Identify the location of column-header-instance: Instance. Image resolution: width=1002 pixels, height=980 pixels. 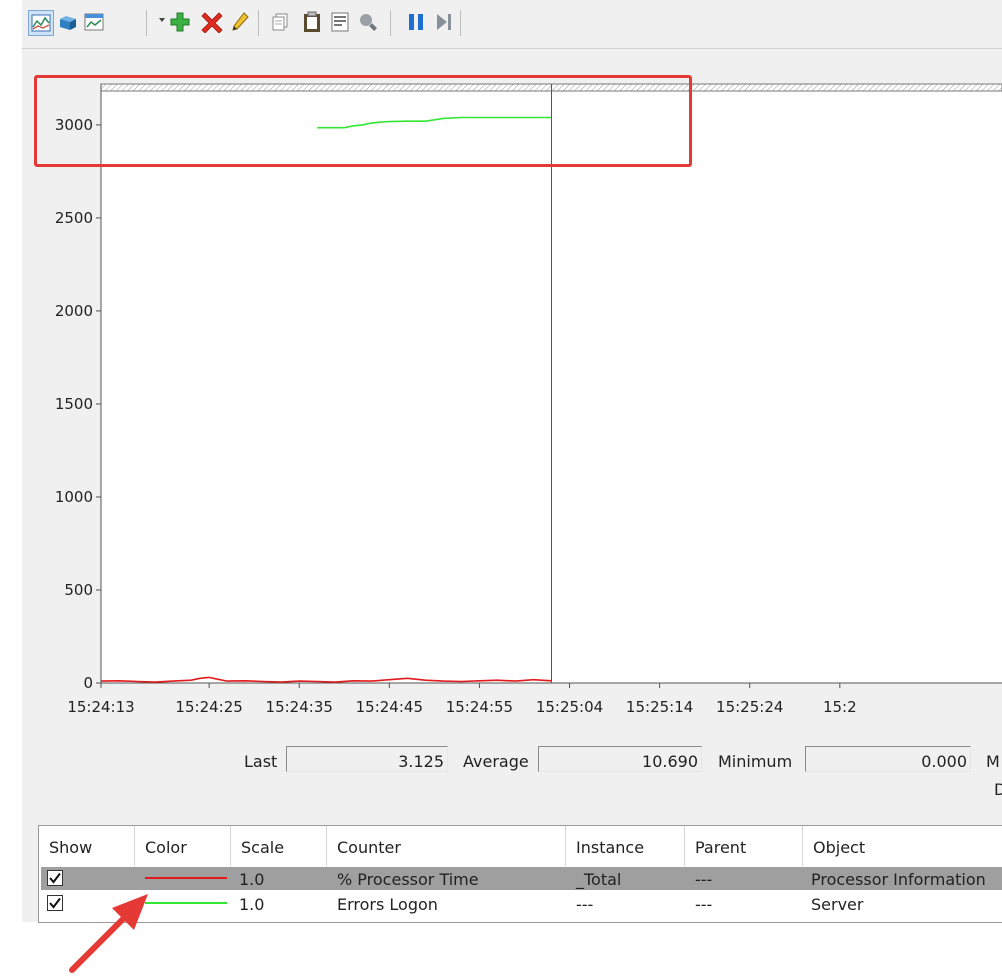
(625, 846).